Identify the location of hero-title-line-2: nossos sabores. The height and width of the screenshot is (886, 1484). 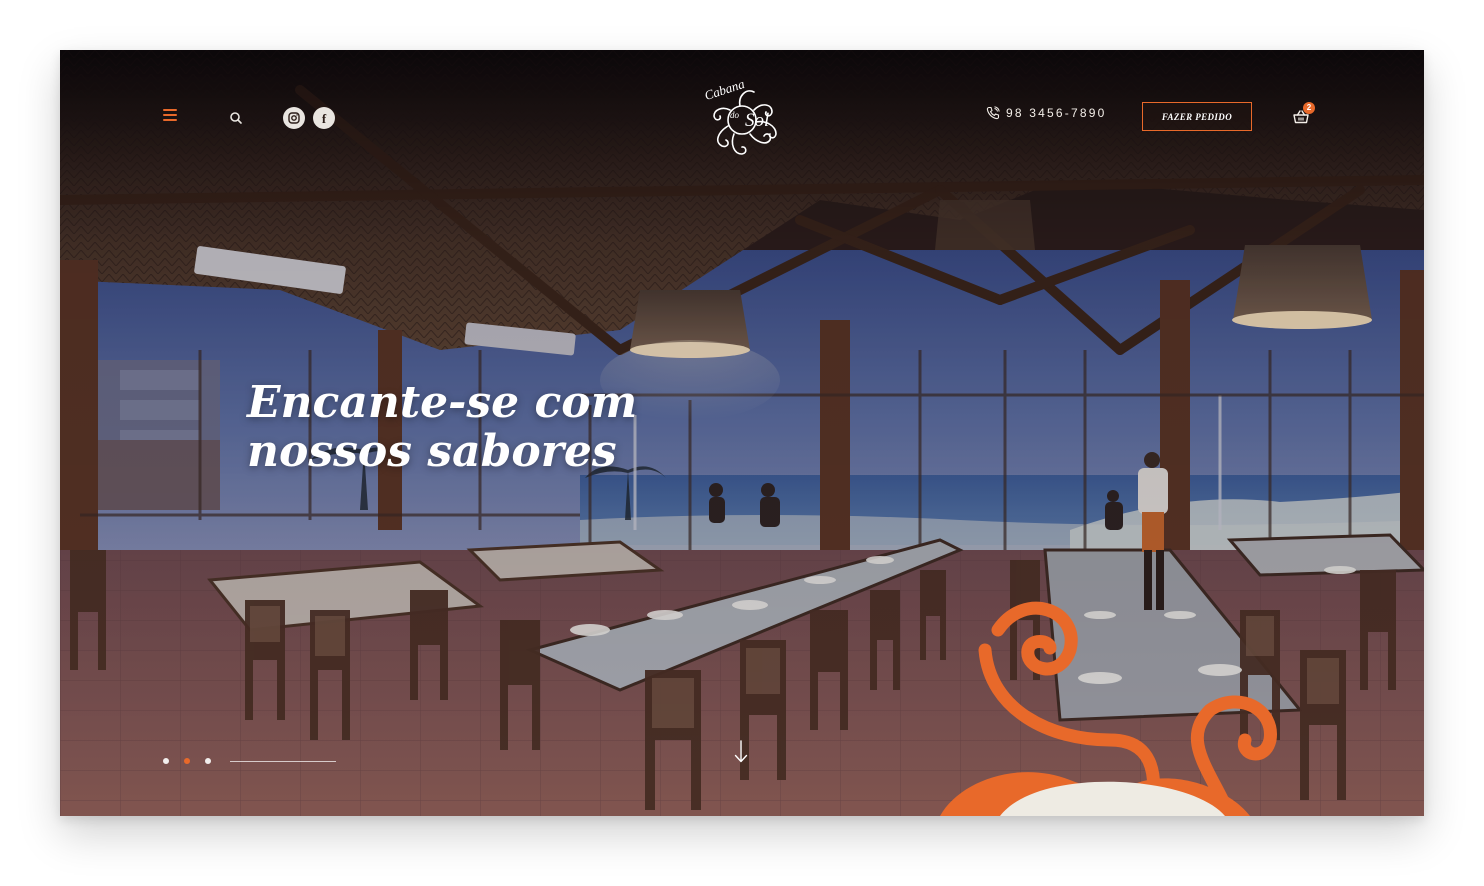
(432, 451).